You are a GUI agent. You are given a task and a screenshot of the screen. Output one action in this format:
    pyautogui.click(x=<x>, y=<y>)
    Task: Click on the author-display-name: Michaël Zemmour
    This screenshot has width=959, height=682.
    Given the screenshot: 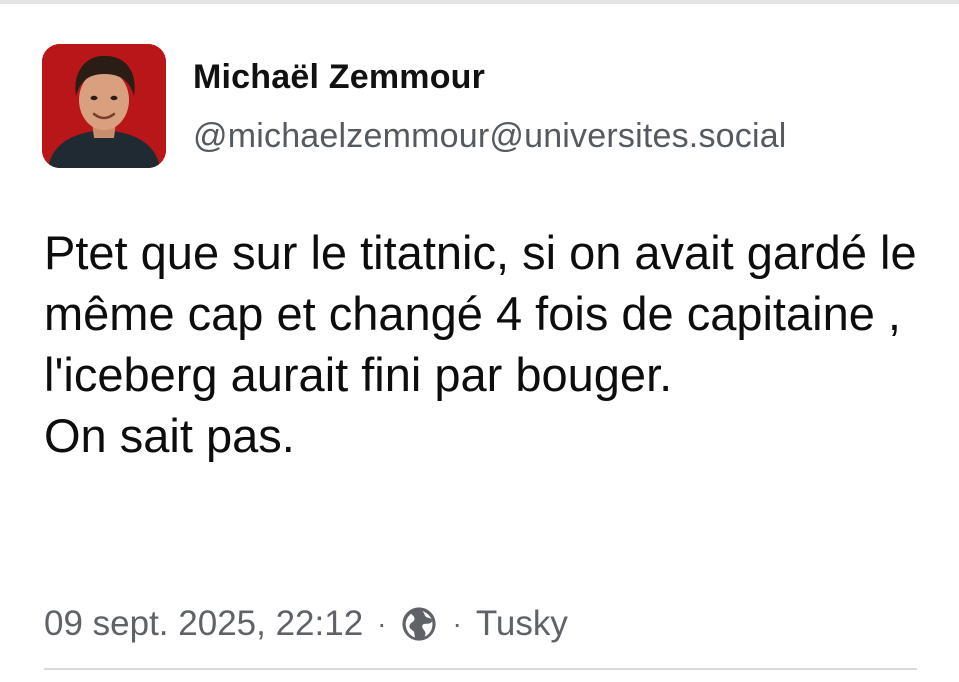 What is the action you would take?
    pyautogui.click(x=339, y=77)
    